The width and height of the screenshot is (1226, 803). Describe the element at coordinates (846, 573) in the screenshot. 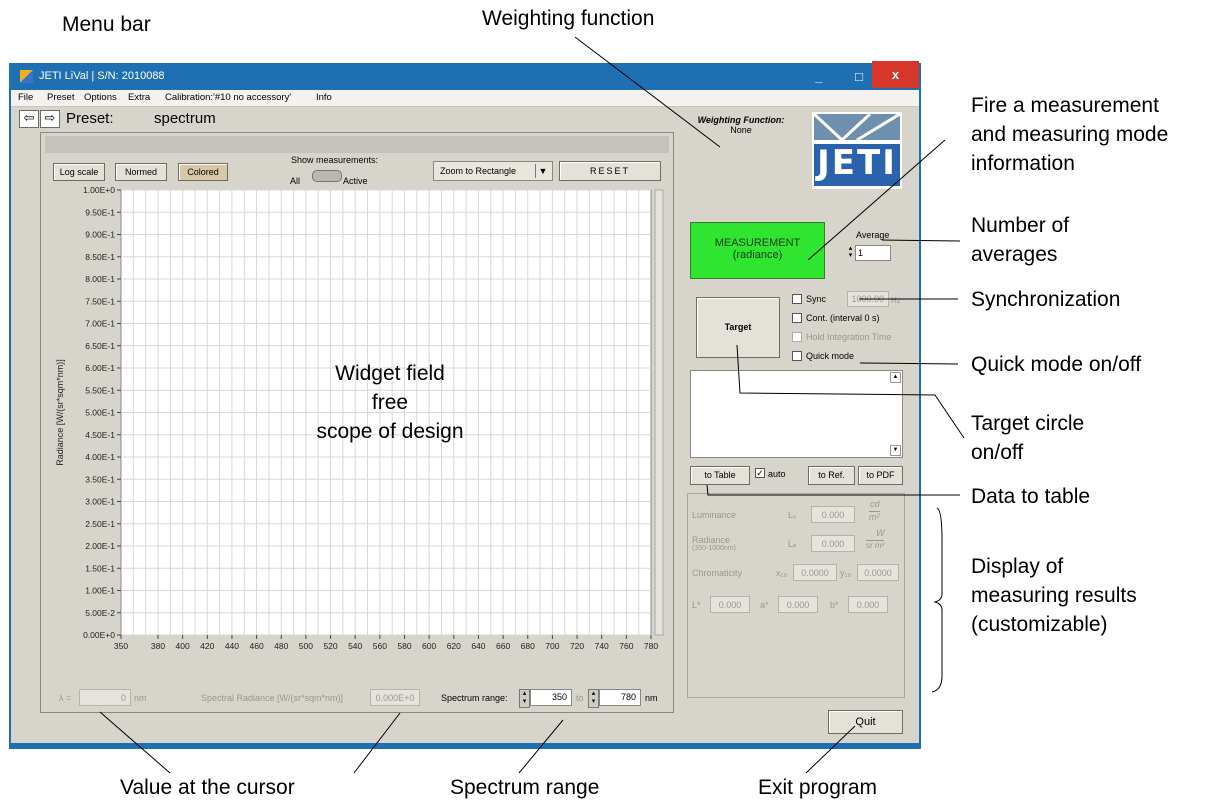

I see `chroma-y-symbol: y₁₀` at that location.